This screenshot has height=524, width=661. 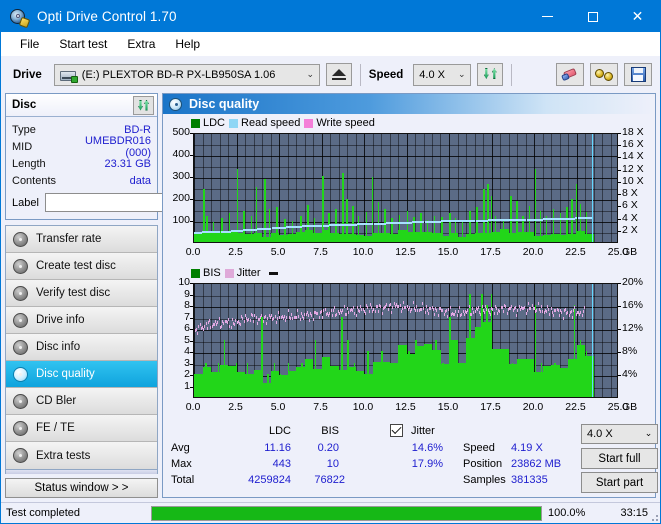 What do you see at coordinates (592, 16) in the screenshot?
I see `maximize-button` at bounding box center [592, 16].